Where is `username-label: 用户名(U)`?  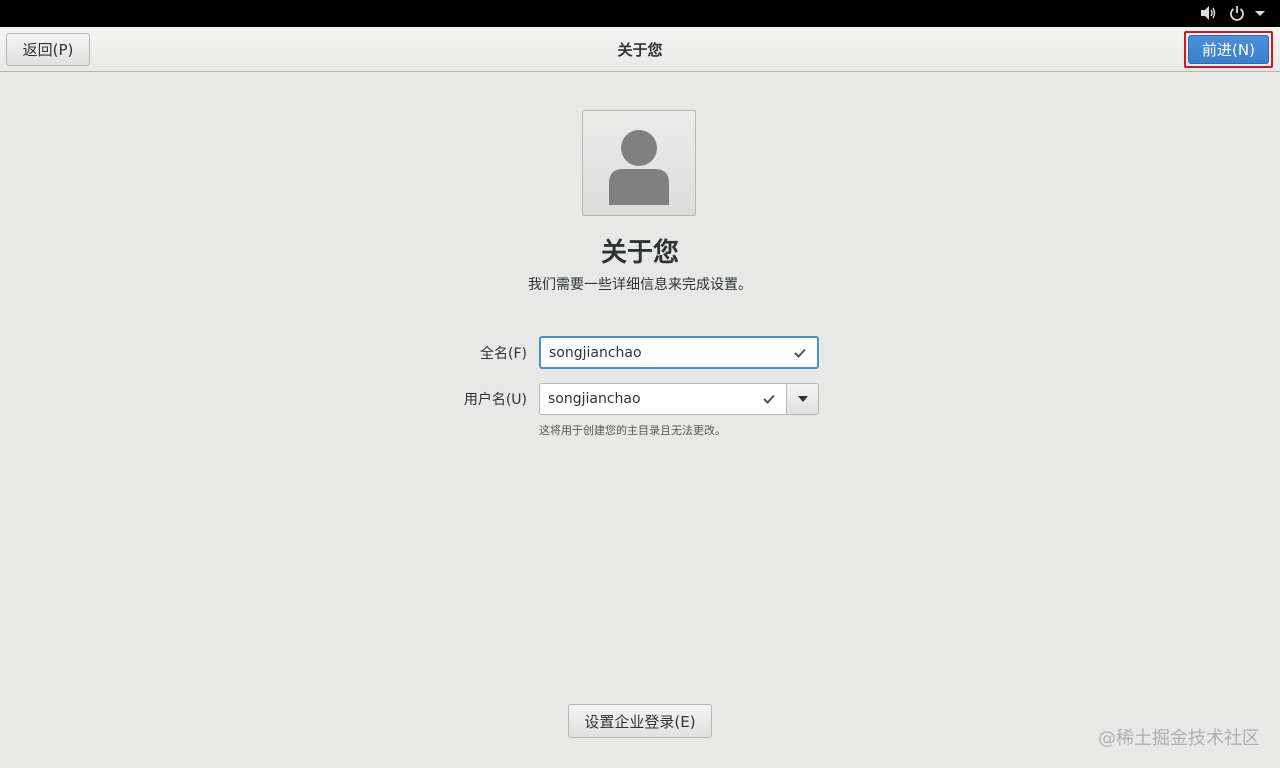 username-label: 用户名(U) is located at coordinates (495, 400).